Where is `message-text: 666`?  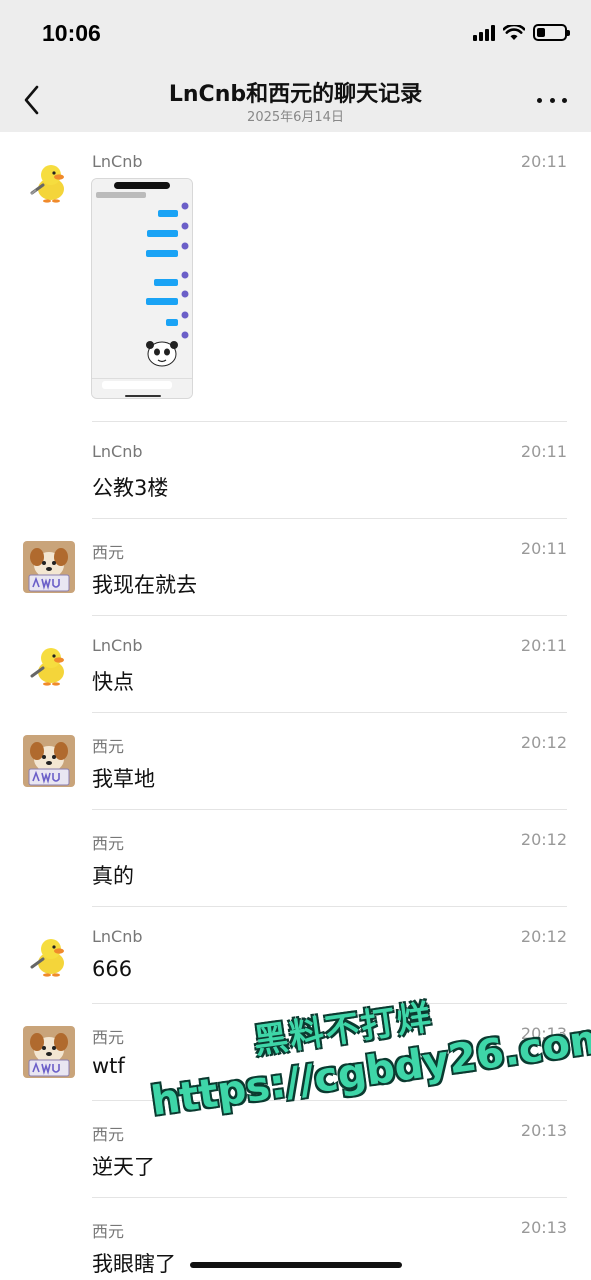 message-text: 666 is located at coordinates (112, 969).